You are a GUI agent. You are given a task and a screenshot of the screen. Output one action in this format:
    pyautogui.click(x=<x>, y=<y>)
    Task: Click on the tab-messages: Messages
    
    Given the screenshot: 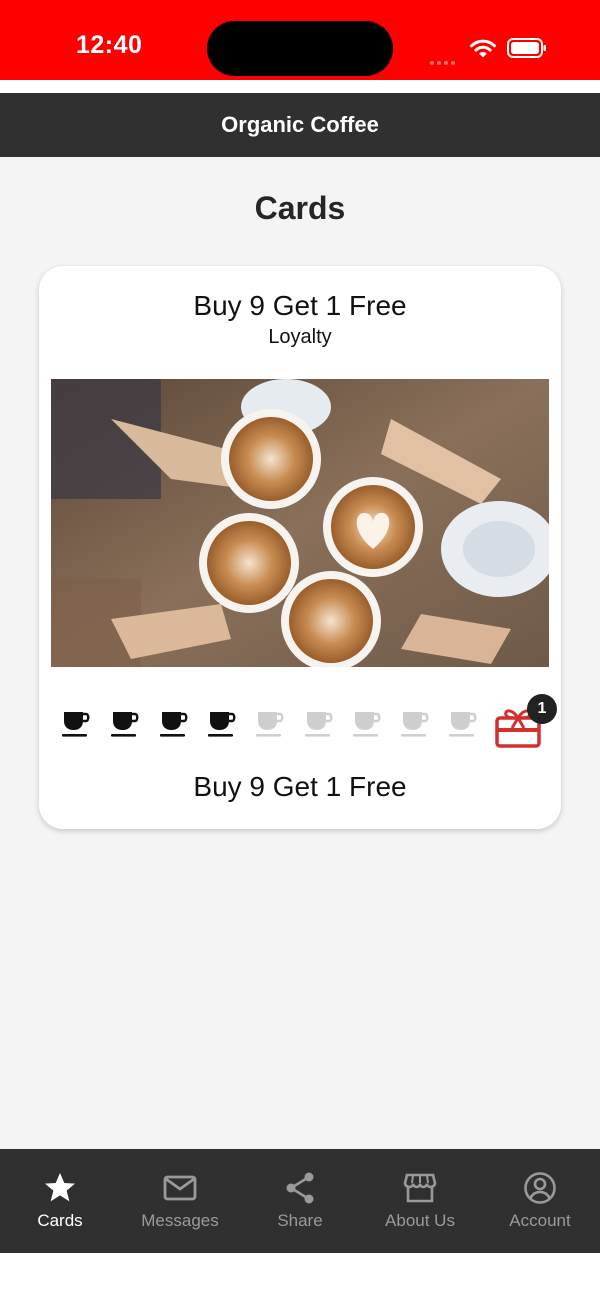 What is the action you would take?
    pyautogui.click(x=180, y=1201)
    